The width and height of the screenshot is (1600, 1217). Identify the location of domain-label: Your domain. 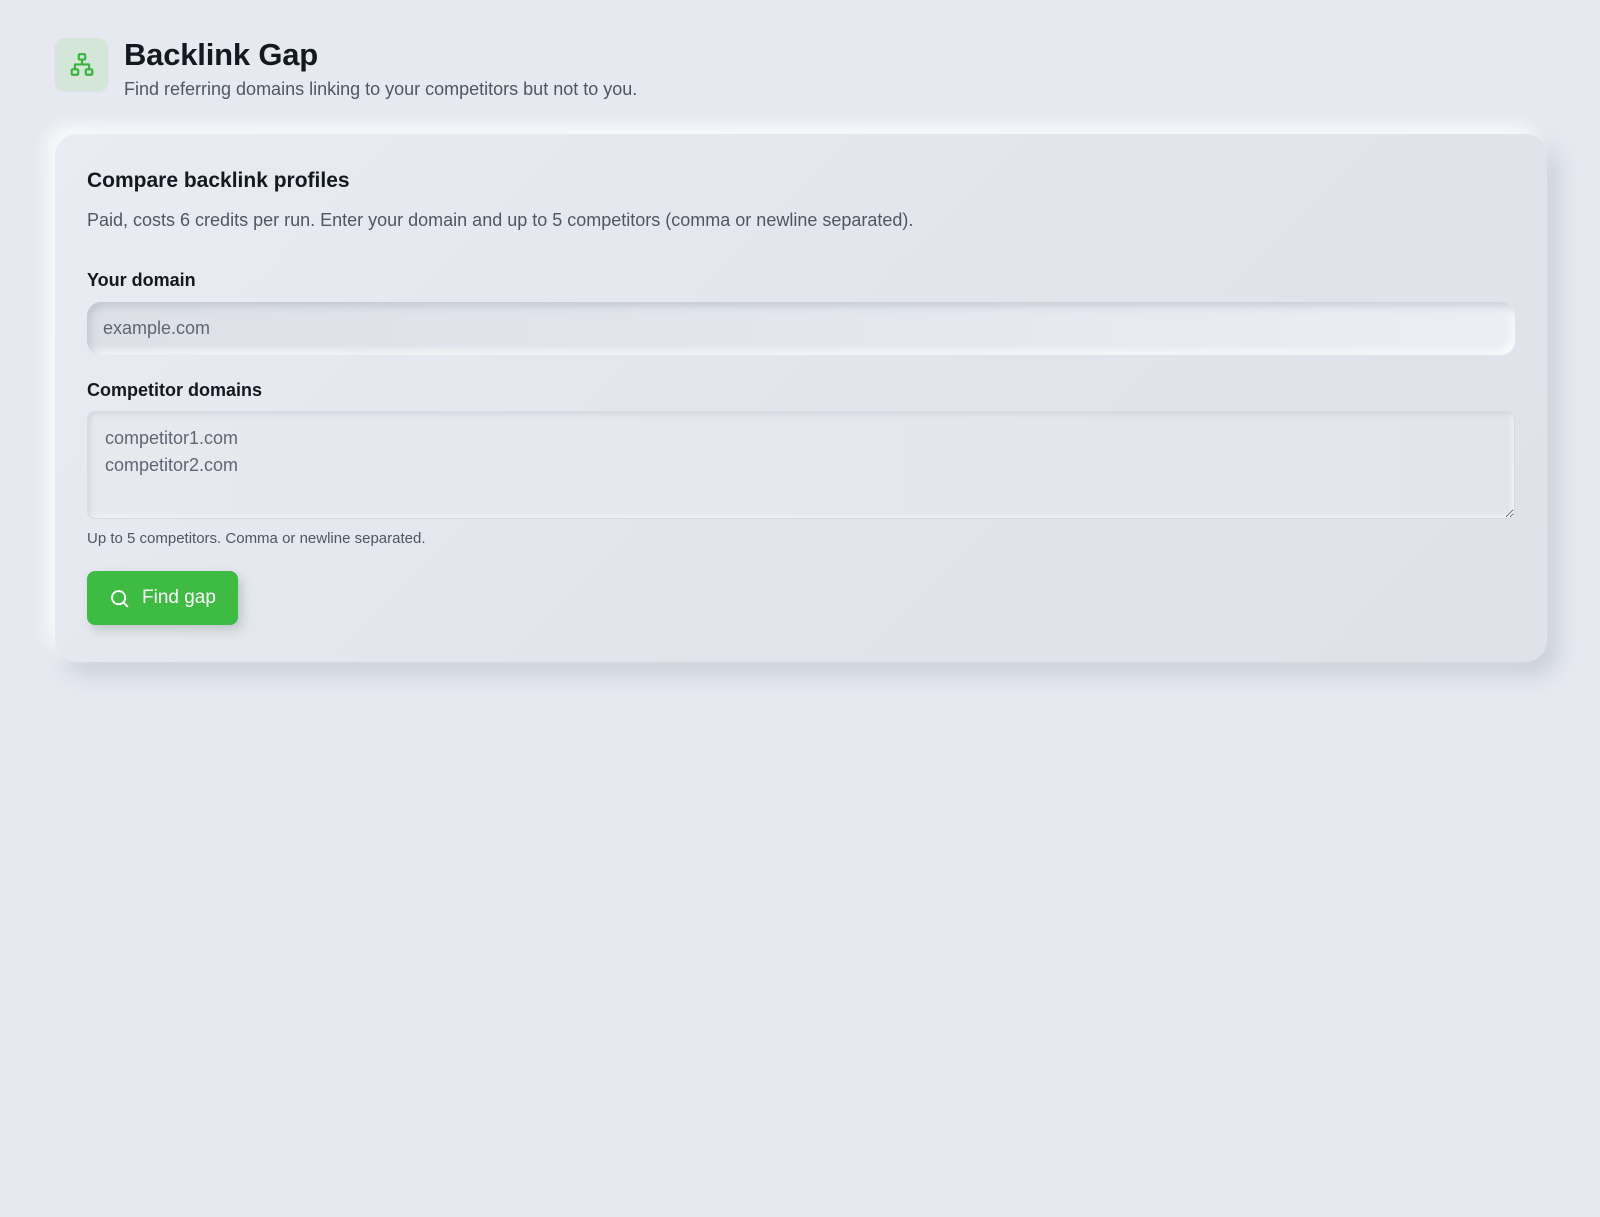
(141, 280).